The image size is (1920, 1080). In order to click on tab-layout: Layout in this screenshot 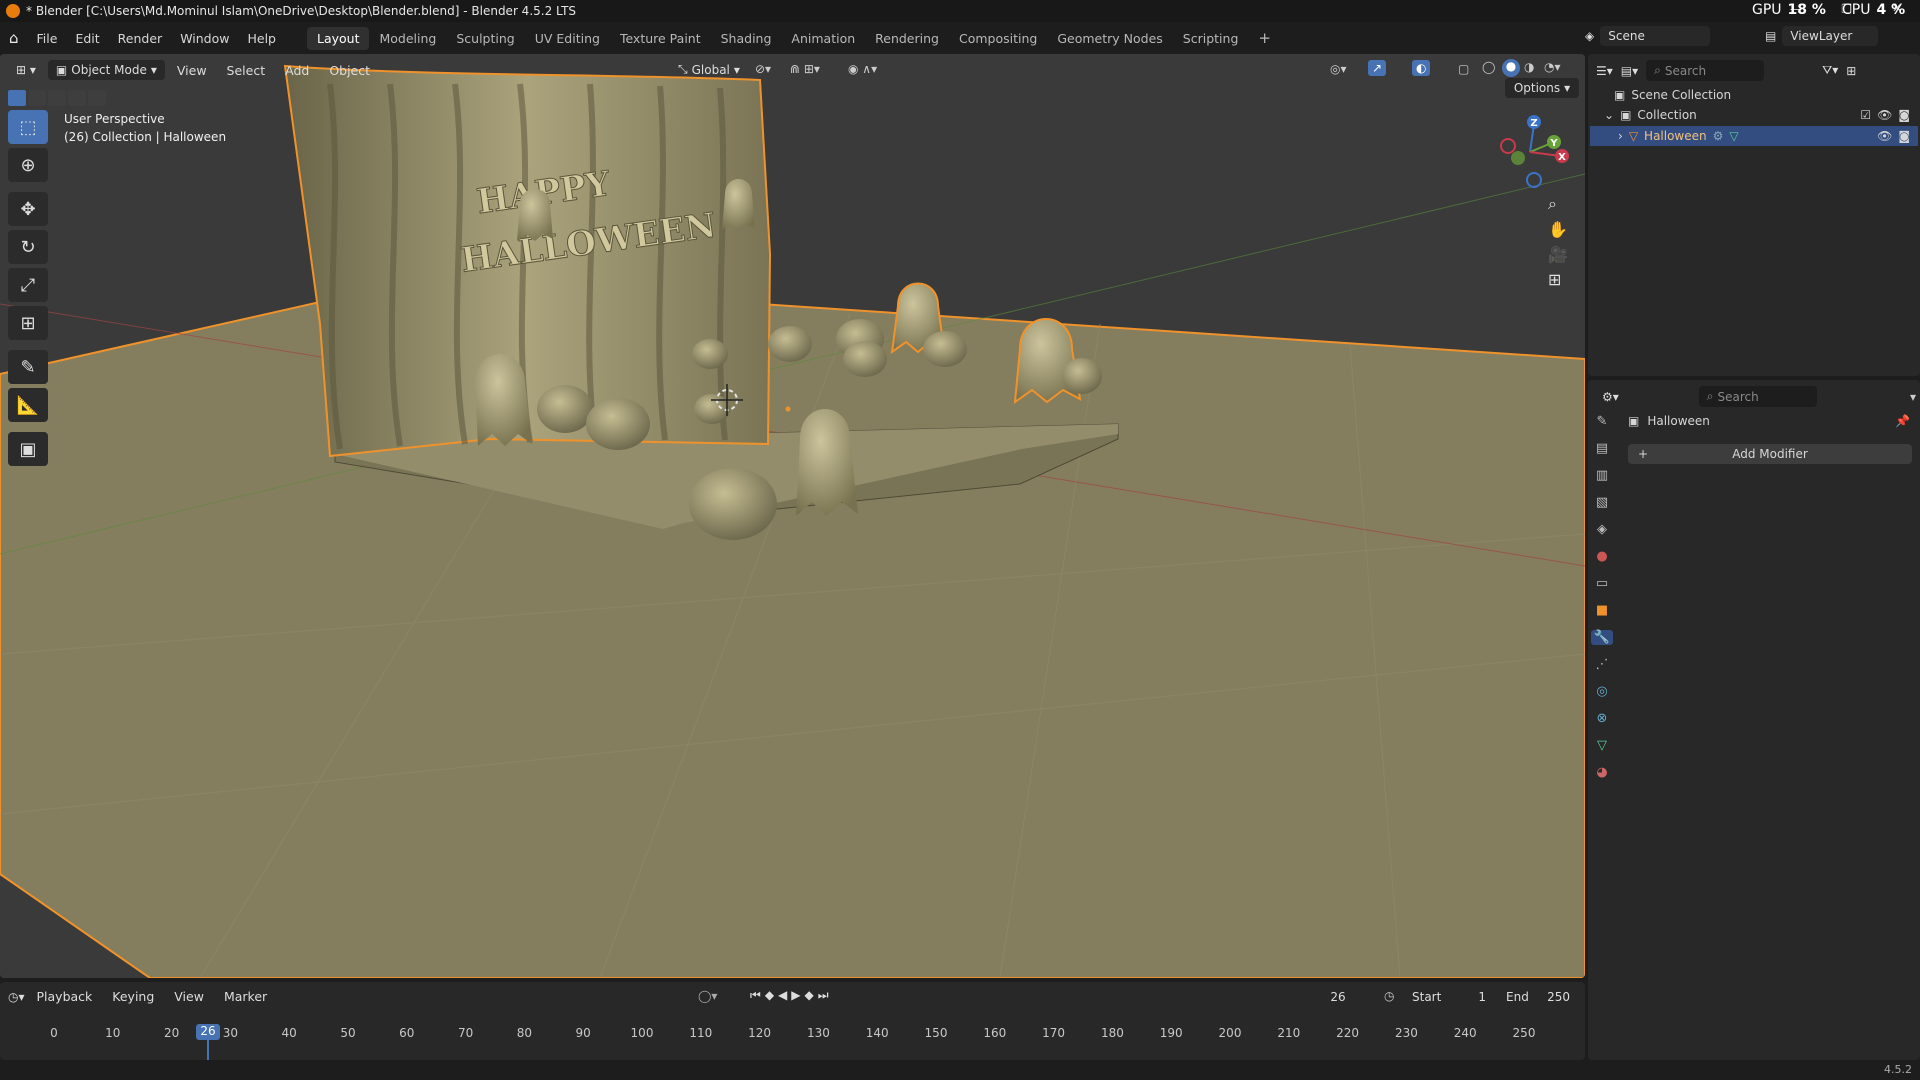, I will do `click(338, 38)`.